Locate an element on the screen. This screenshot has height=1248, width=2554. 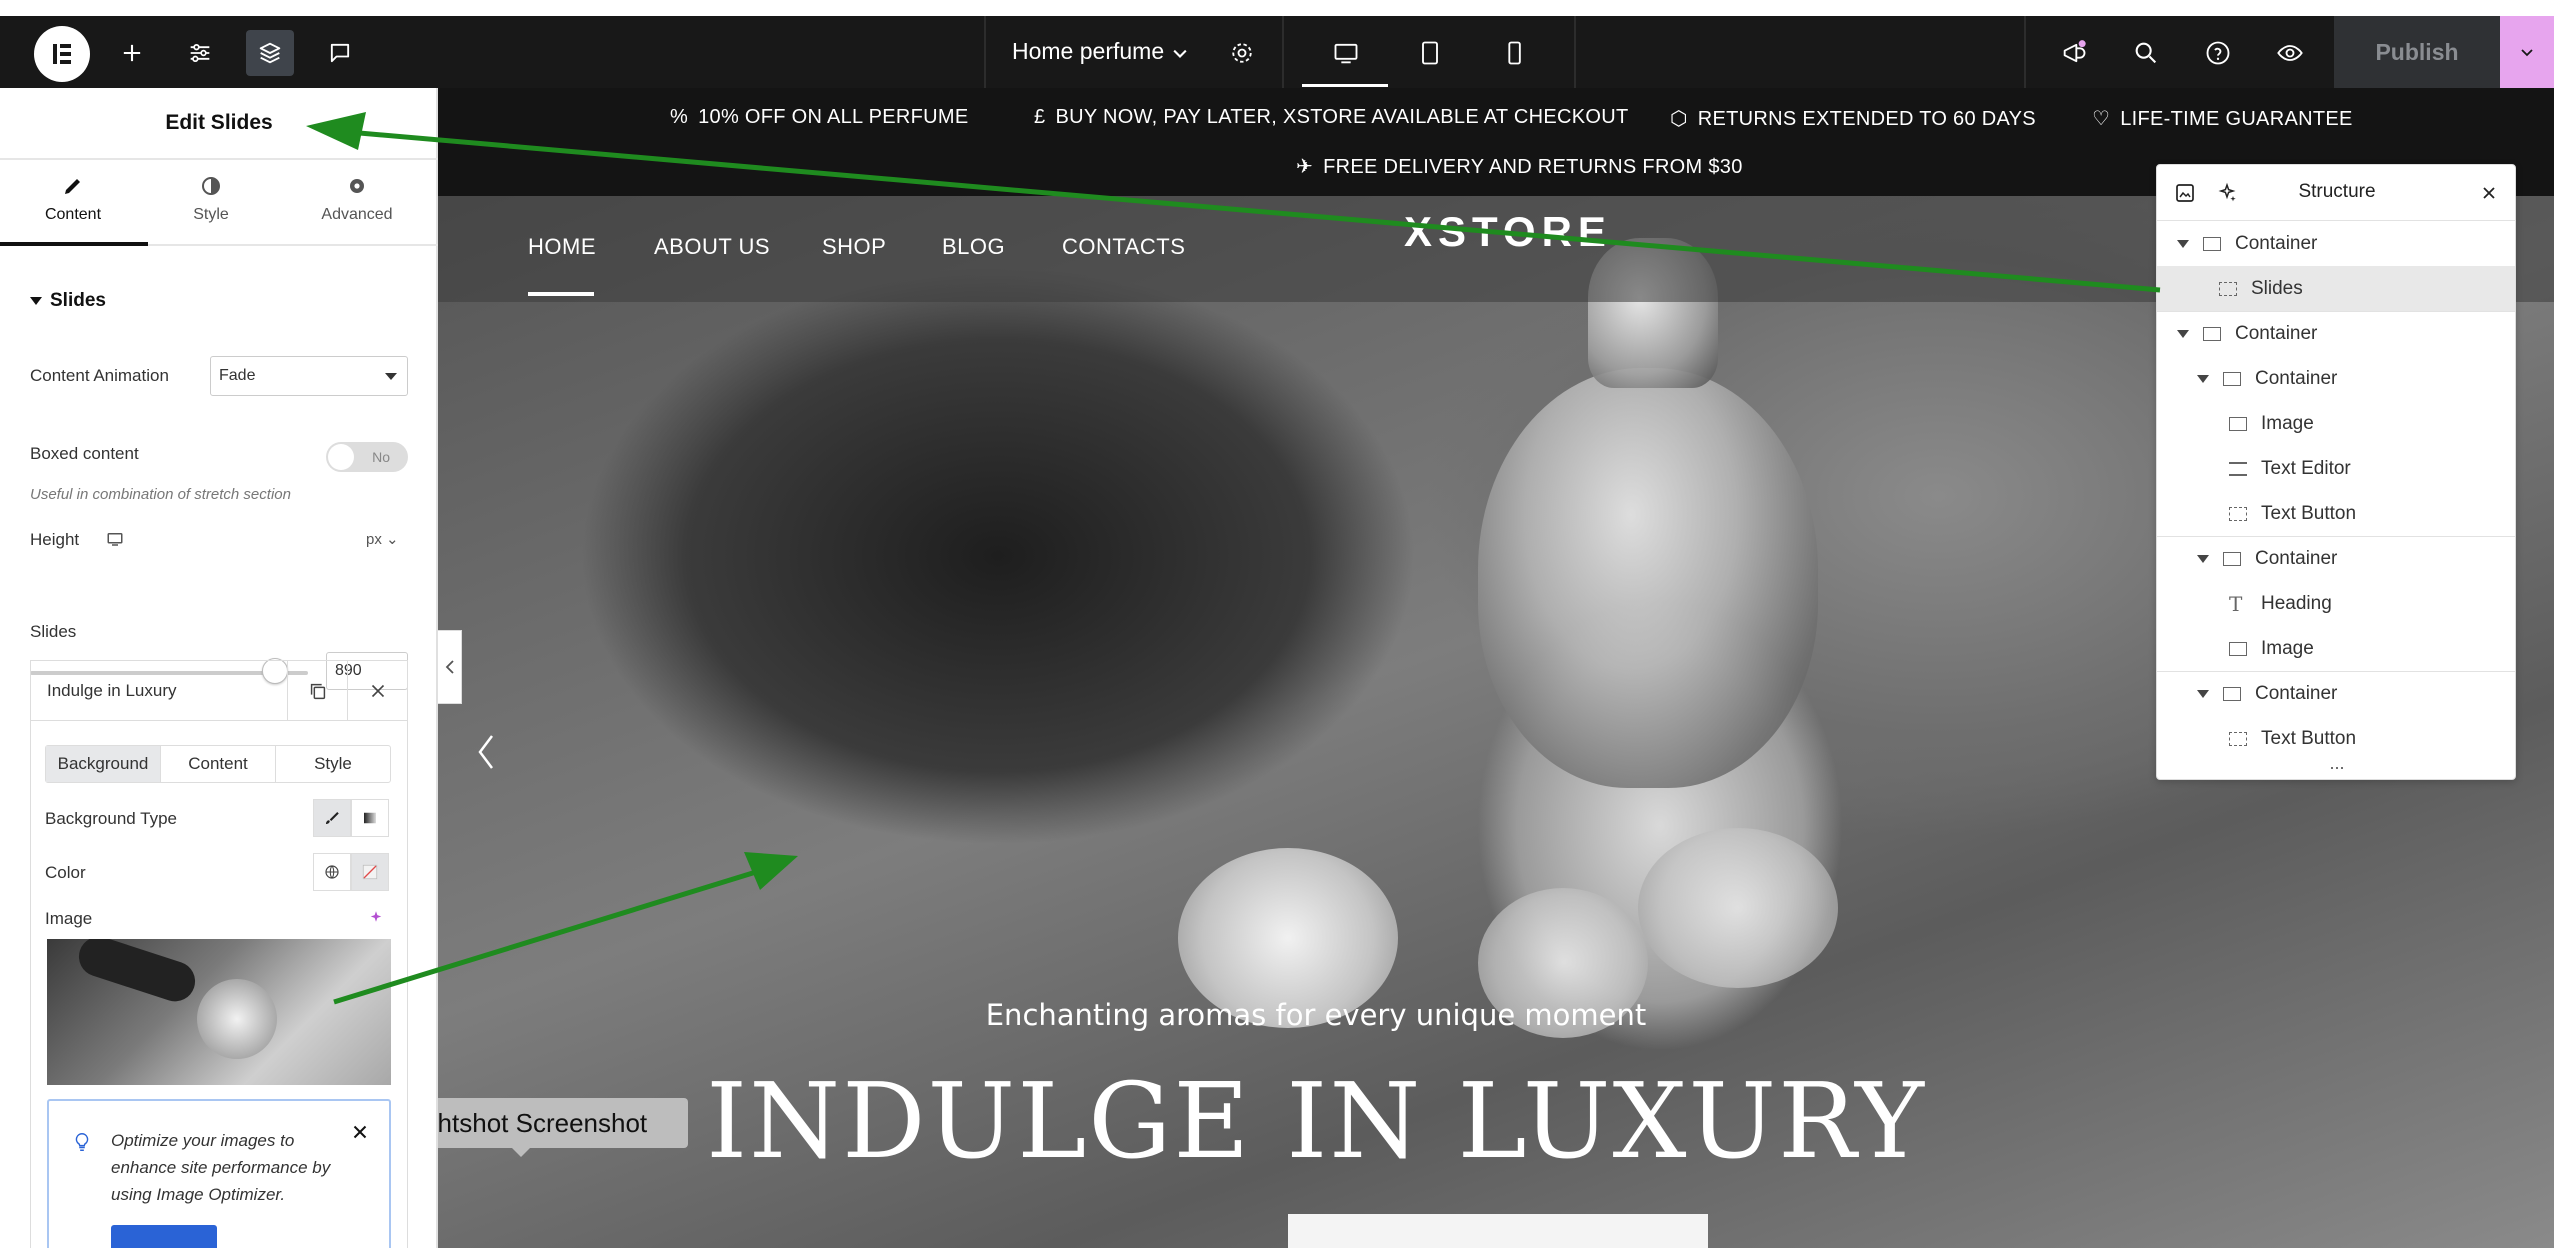
slides-icon is located at coordinates (2228, 288).